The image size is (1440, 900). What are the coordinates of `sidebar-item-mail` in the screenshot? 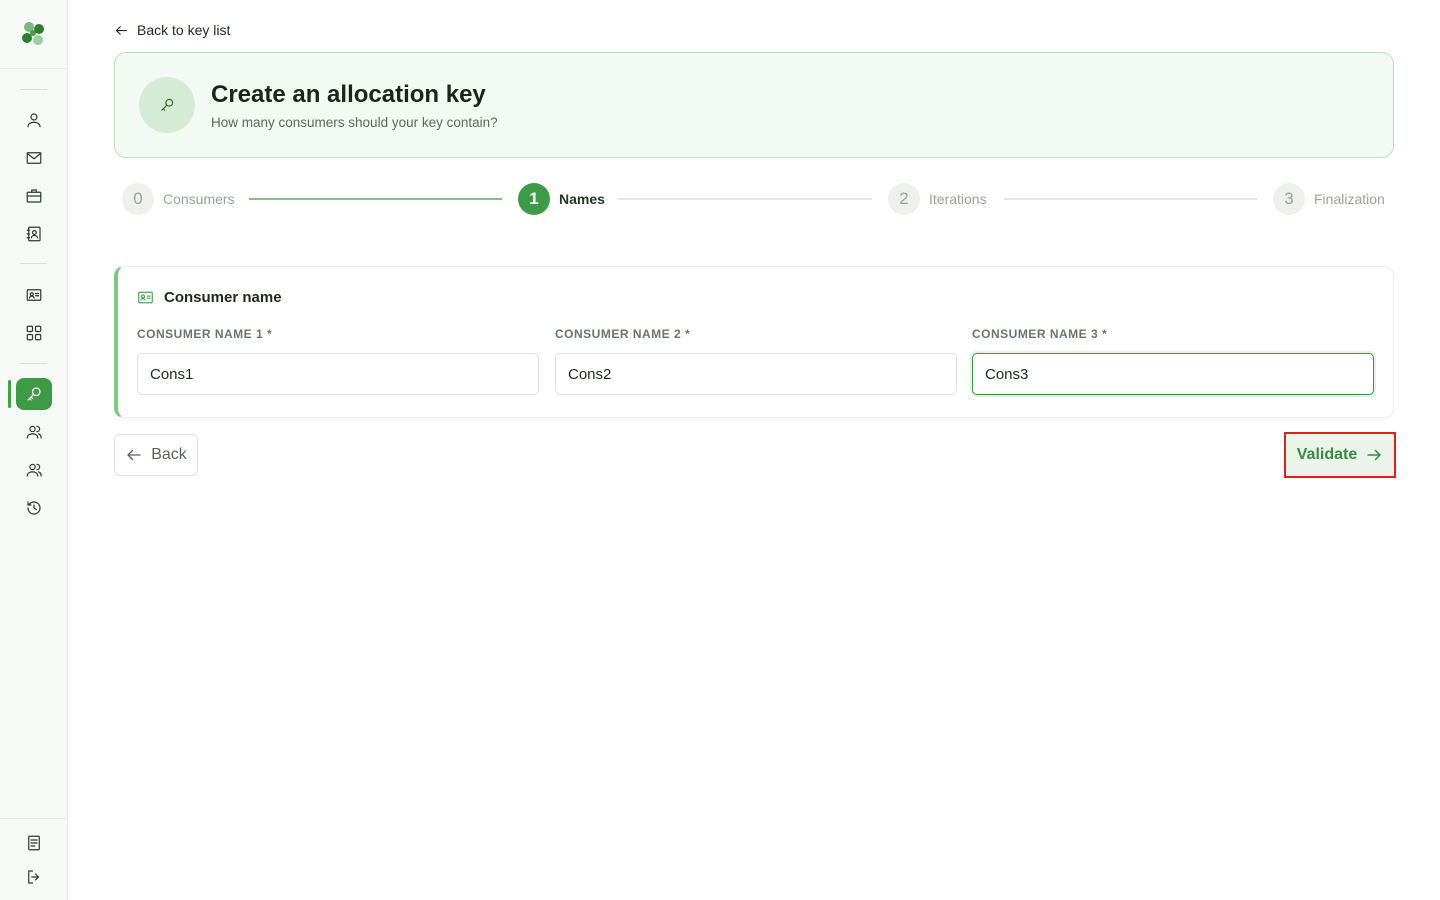 It's located at (34, 158).